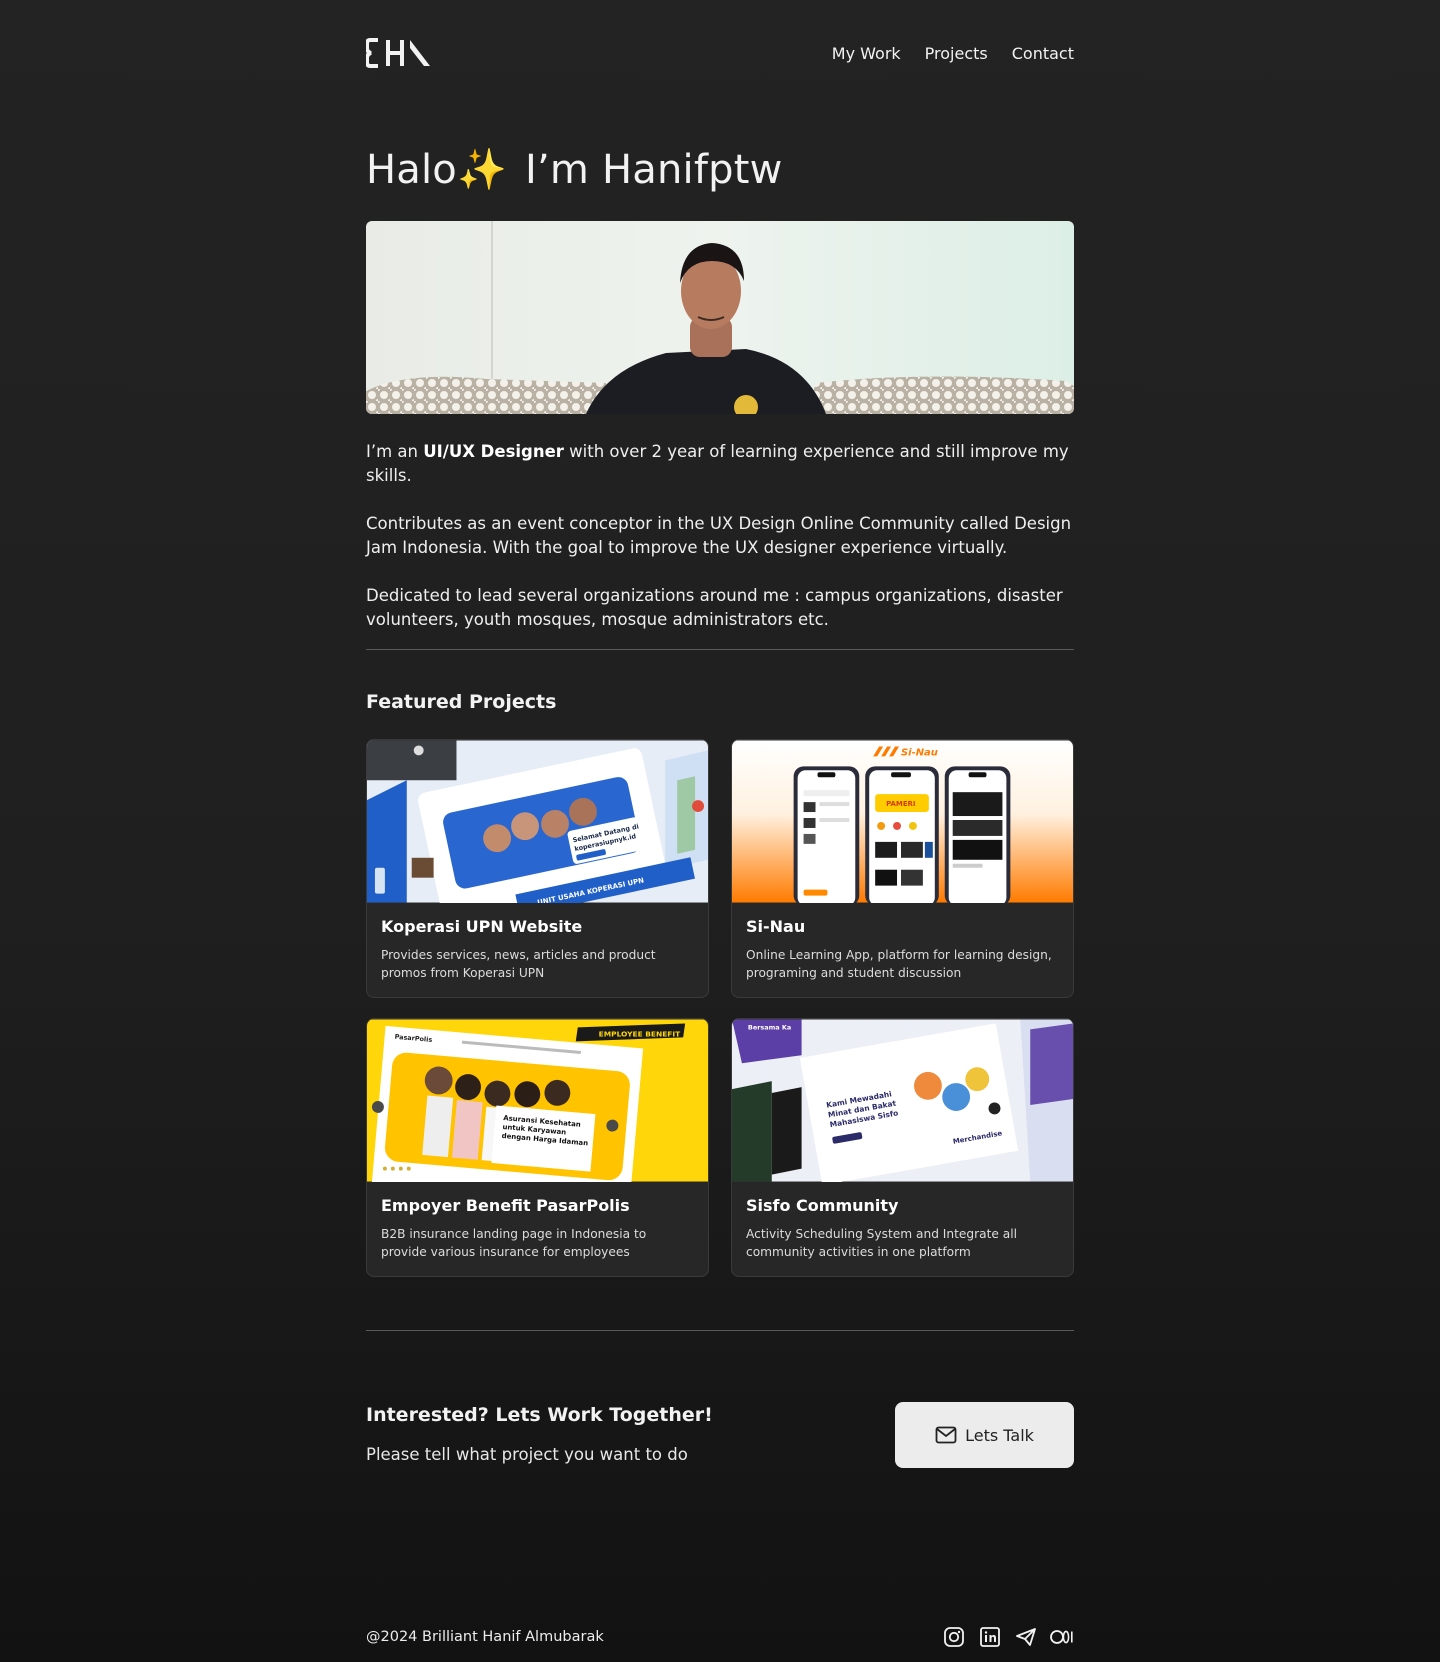 Image resolution: width=1440 pixels, height=1662 pixels. Describe the element at coordinates (1062, 1637) in the screenshot. I see `medium-icon` at that location.